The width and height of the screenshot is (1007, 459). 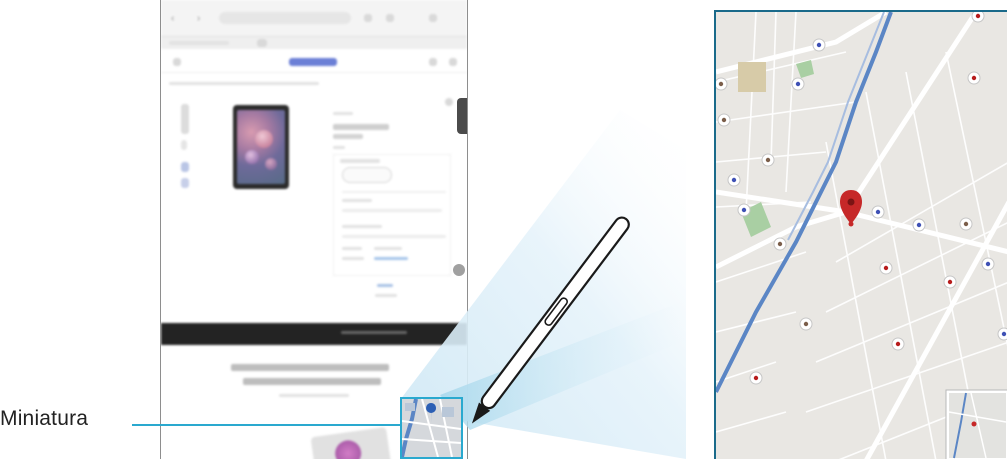 I want to click on mini-map, so click(x=976, y=424).